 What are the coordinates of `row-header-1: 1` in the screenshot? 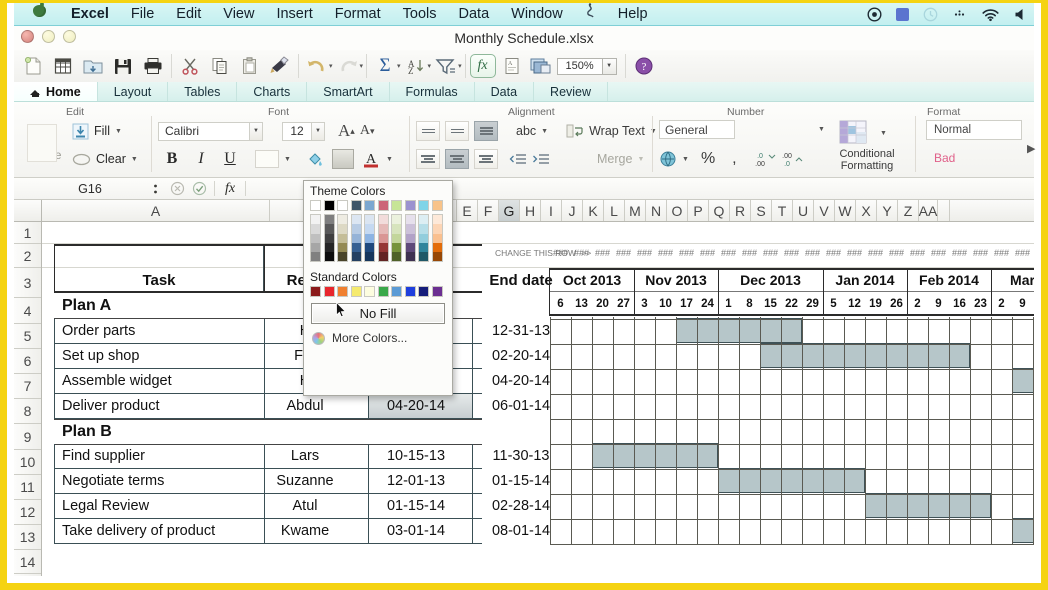 It's located at (27, 233).